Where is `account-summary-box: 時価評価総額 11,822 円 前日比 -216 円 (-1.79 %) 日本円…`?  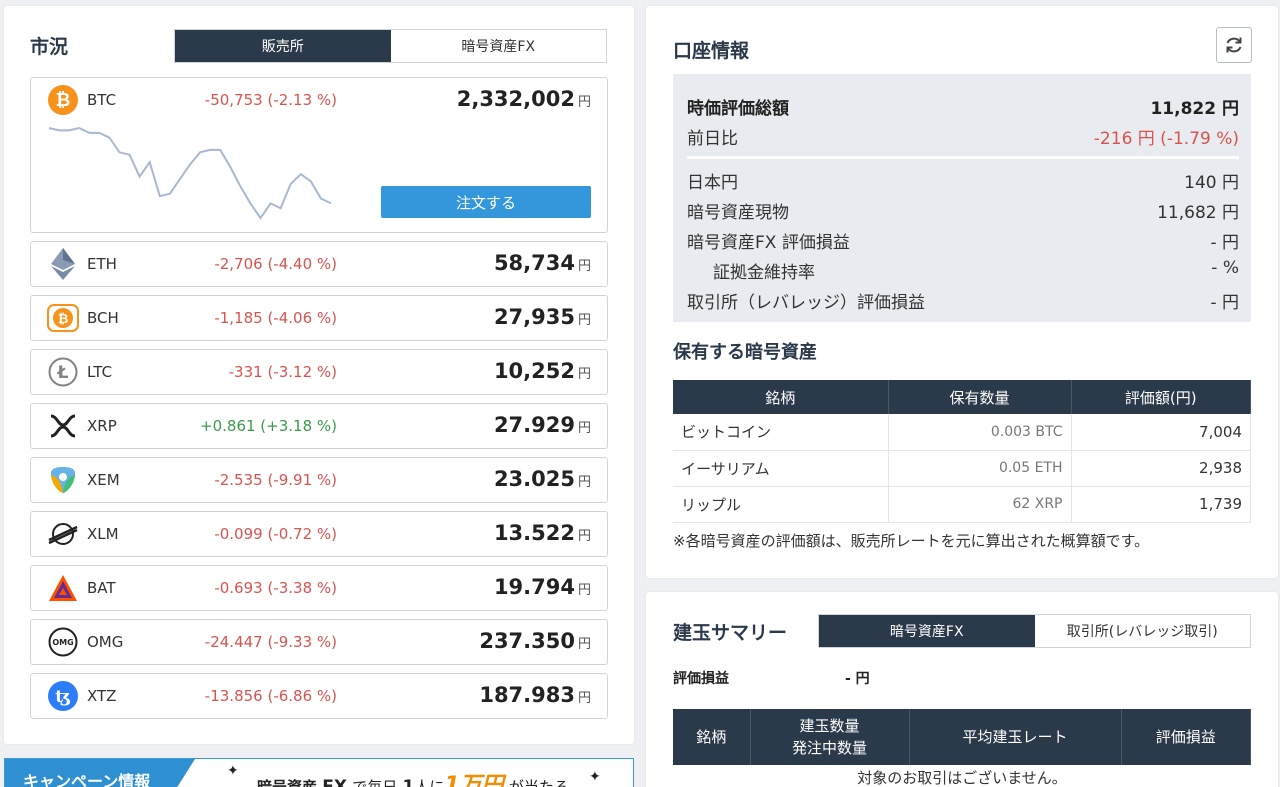
account-summary-box: 時価評価総額 11,822 円 前日比 -216 円 (-1.79 %) 日本円… is located at coordinates (962, 198).